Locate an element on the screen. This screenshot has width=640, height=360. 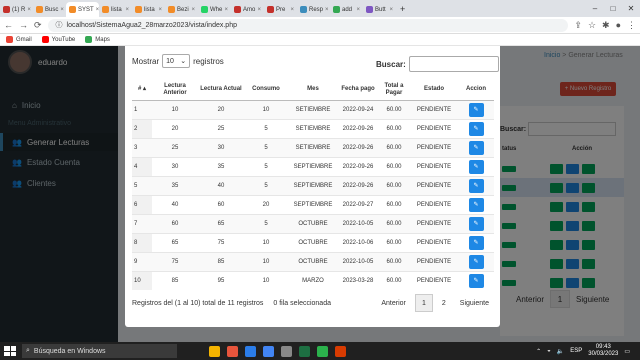
col-fecha-pago: Fecha pago is located at coordinates (358, 90).